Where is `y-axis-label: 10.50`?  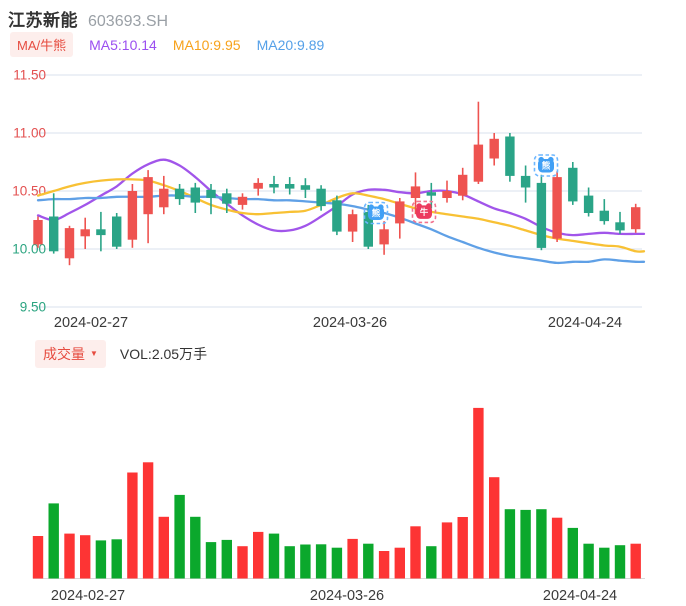 y-axis-label: 10.50 is located at coordinates (29, 191).